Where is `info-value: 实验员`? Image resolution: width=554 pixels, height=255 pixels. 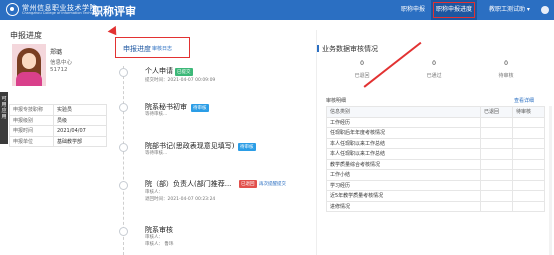
info-value: 实验员 is located at coordinates (80, 110).